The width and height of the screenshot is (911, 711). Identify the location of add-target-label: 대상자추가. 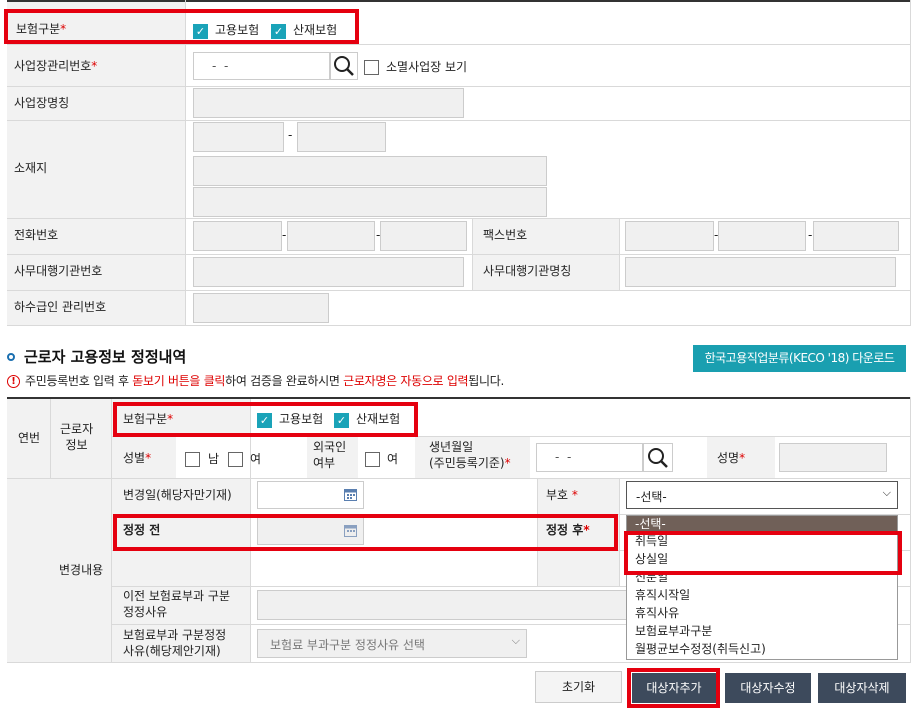
(674, 688).